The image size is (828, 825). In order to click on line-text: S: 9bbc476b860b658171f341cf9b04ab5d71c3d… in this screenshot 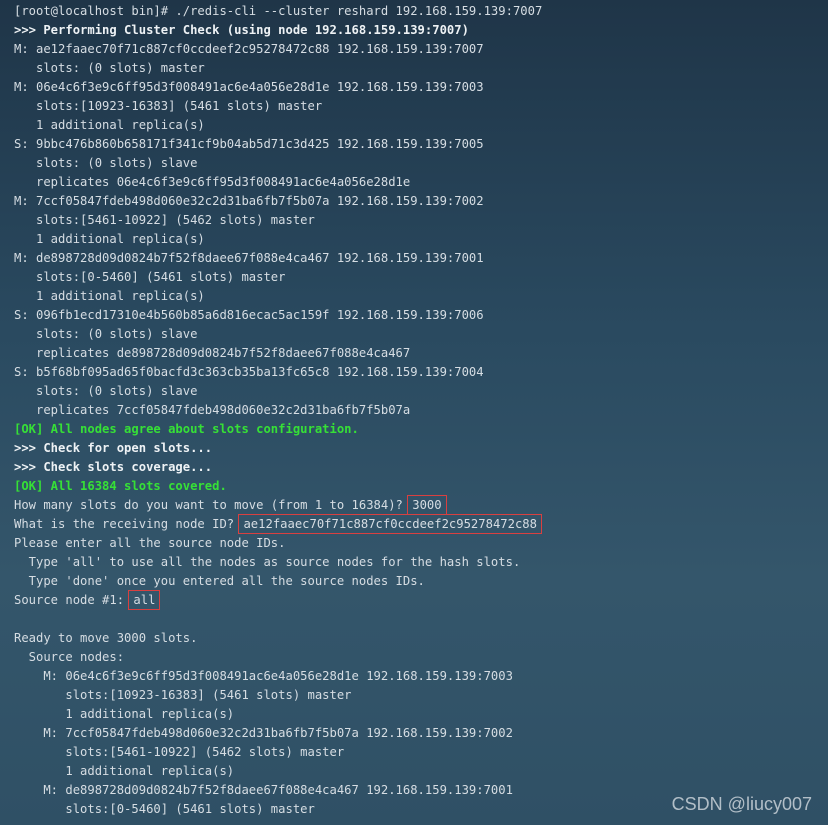, I will do `click(249, 144)`.